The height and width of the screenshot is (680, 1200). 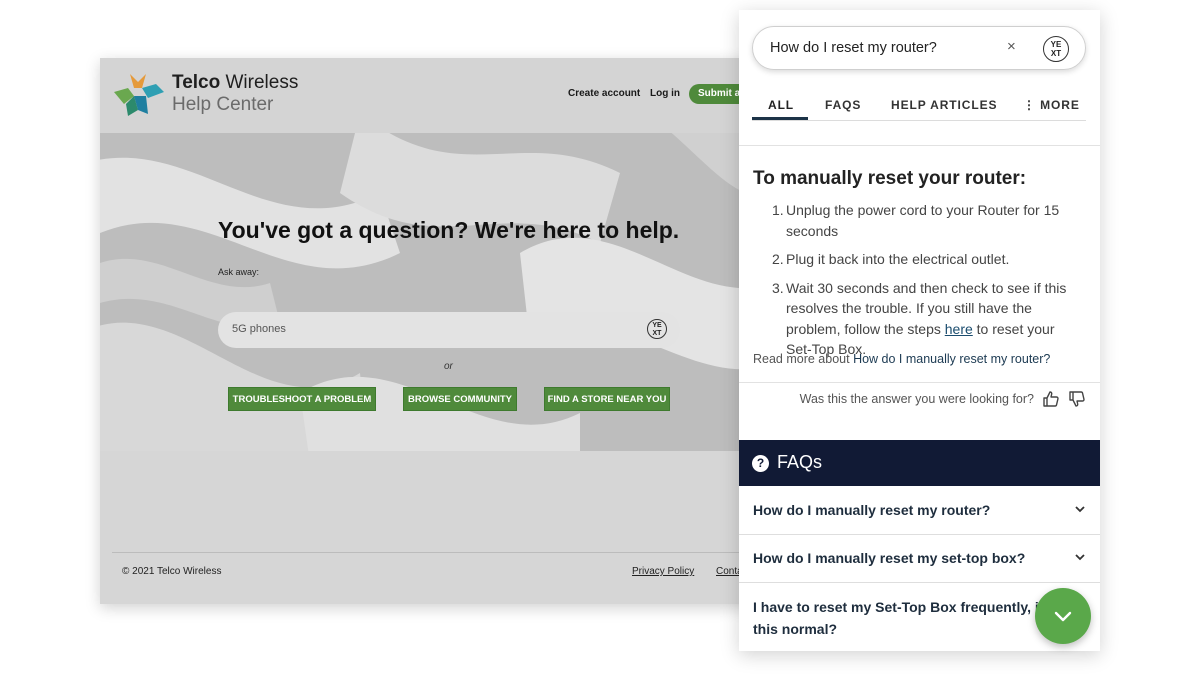 What do you see at coordinates (919, 463) in the screenshot?
I see `faqs-section-header: ? FAQs` at bounding box center [919, 463].